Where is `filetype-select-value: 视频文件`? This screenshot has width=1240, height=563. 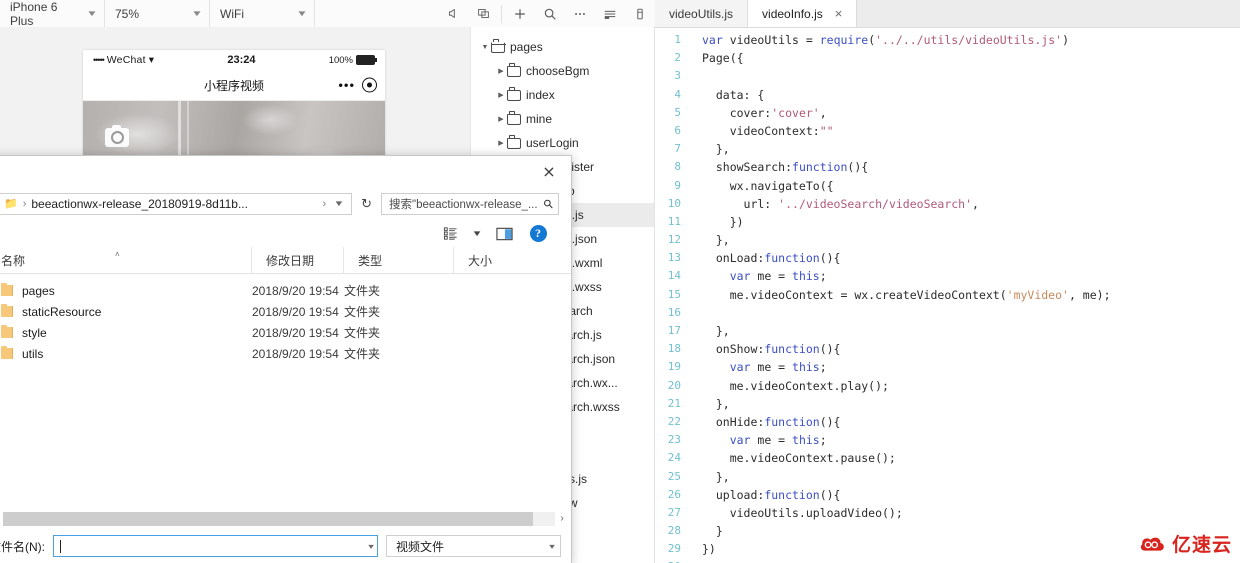
filetype-select-value: 视频文件 is located at coordinates (420, 546).